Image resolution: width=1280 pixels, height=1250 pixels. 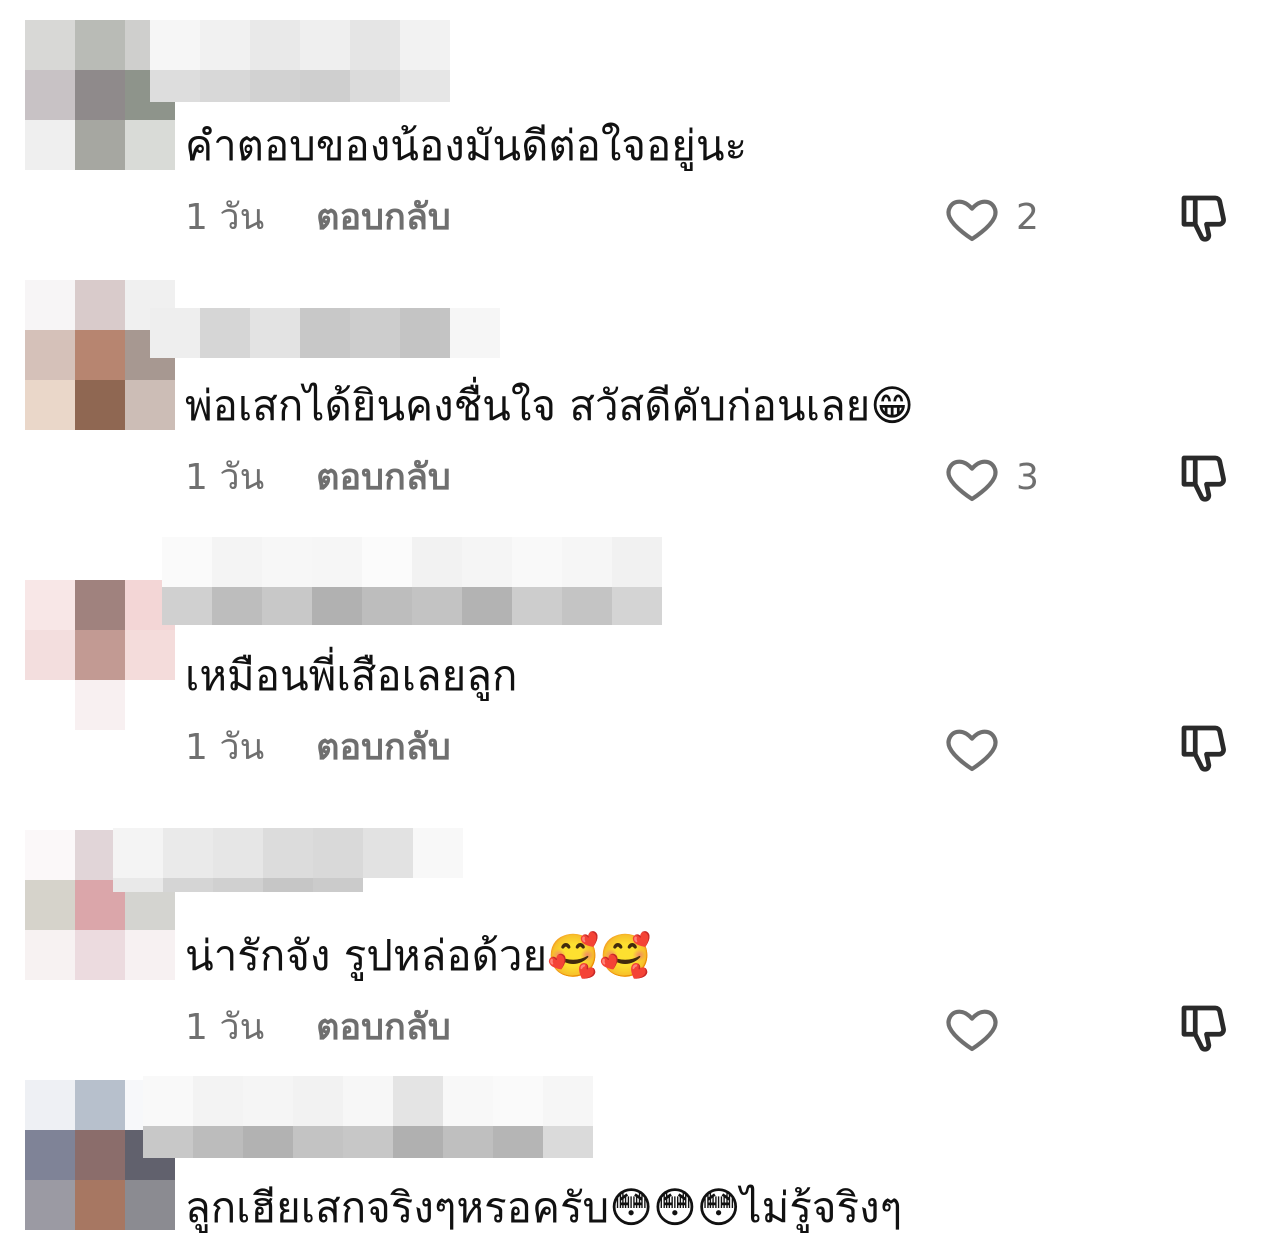 I want to click on like-count: 3, so click(x=1027, y=477).